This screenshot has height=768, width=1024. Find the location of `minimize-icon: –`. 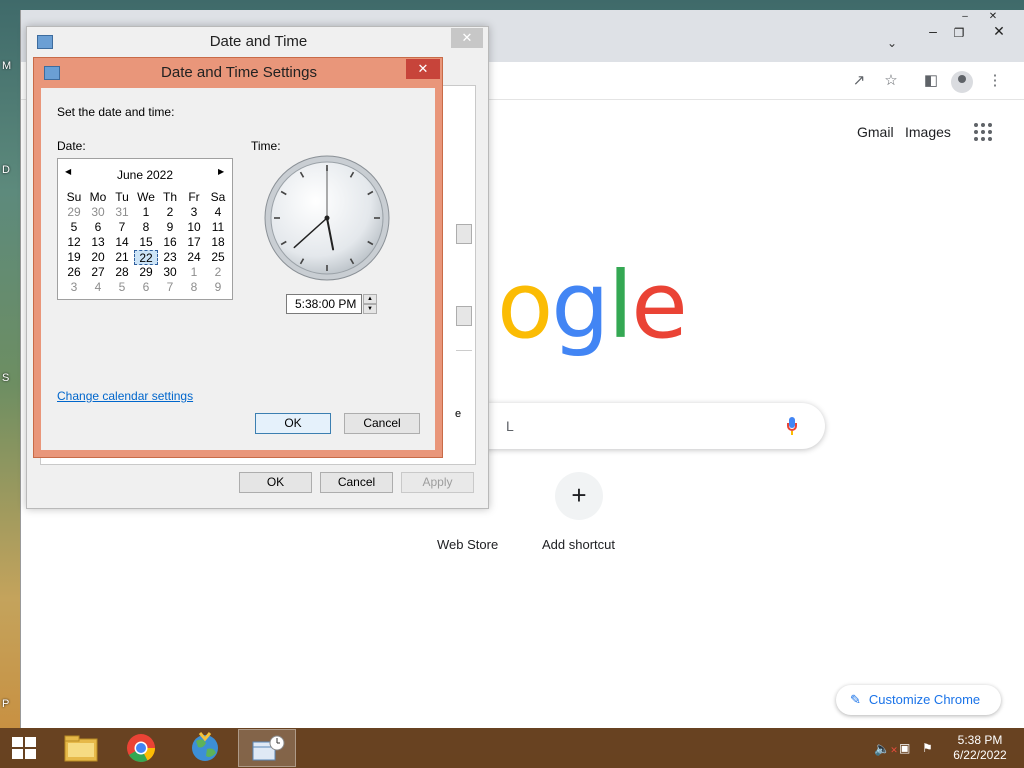

minimize-icon: – is located at coordinates (933, 31).